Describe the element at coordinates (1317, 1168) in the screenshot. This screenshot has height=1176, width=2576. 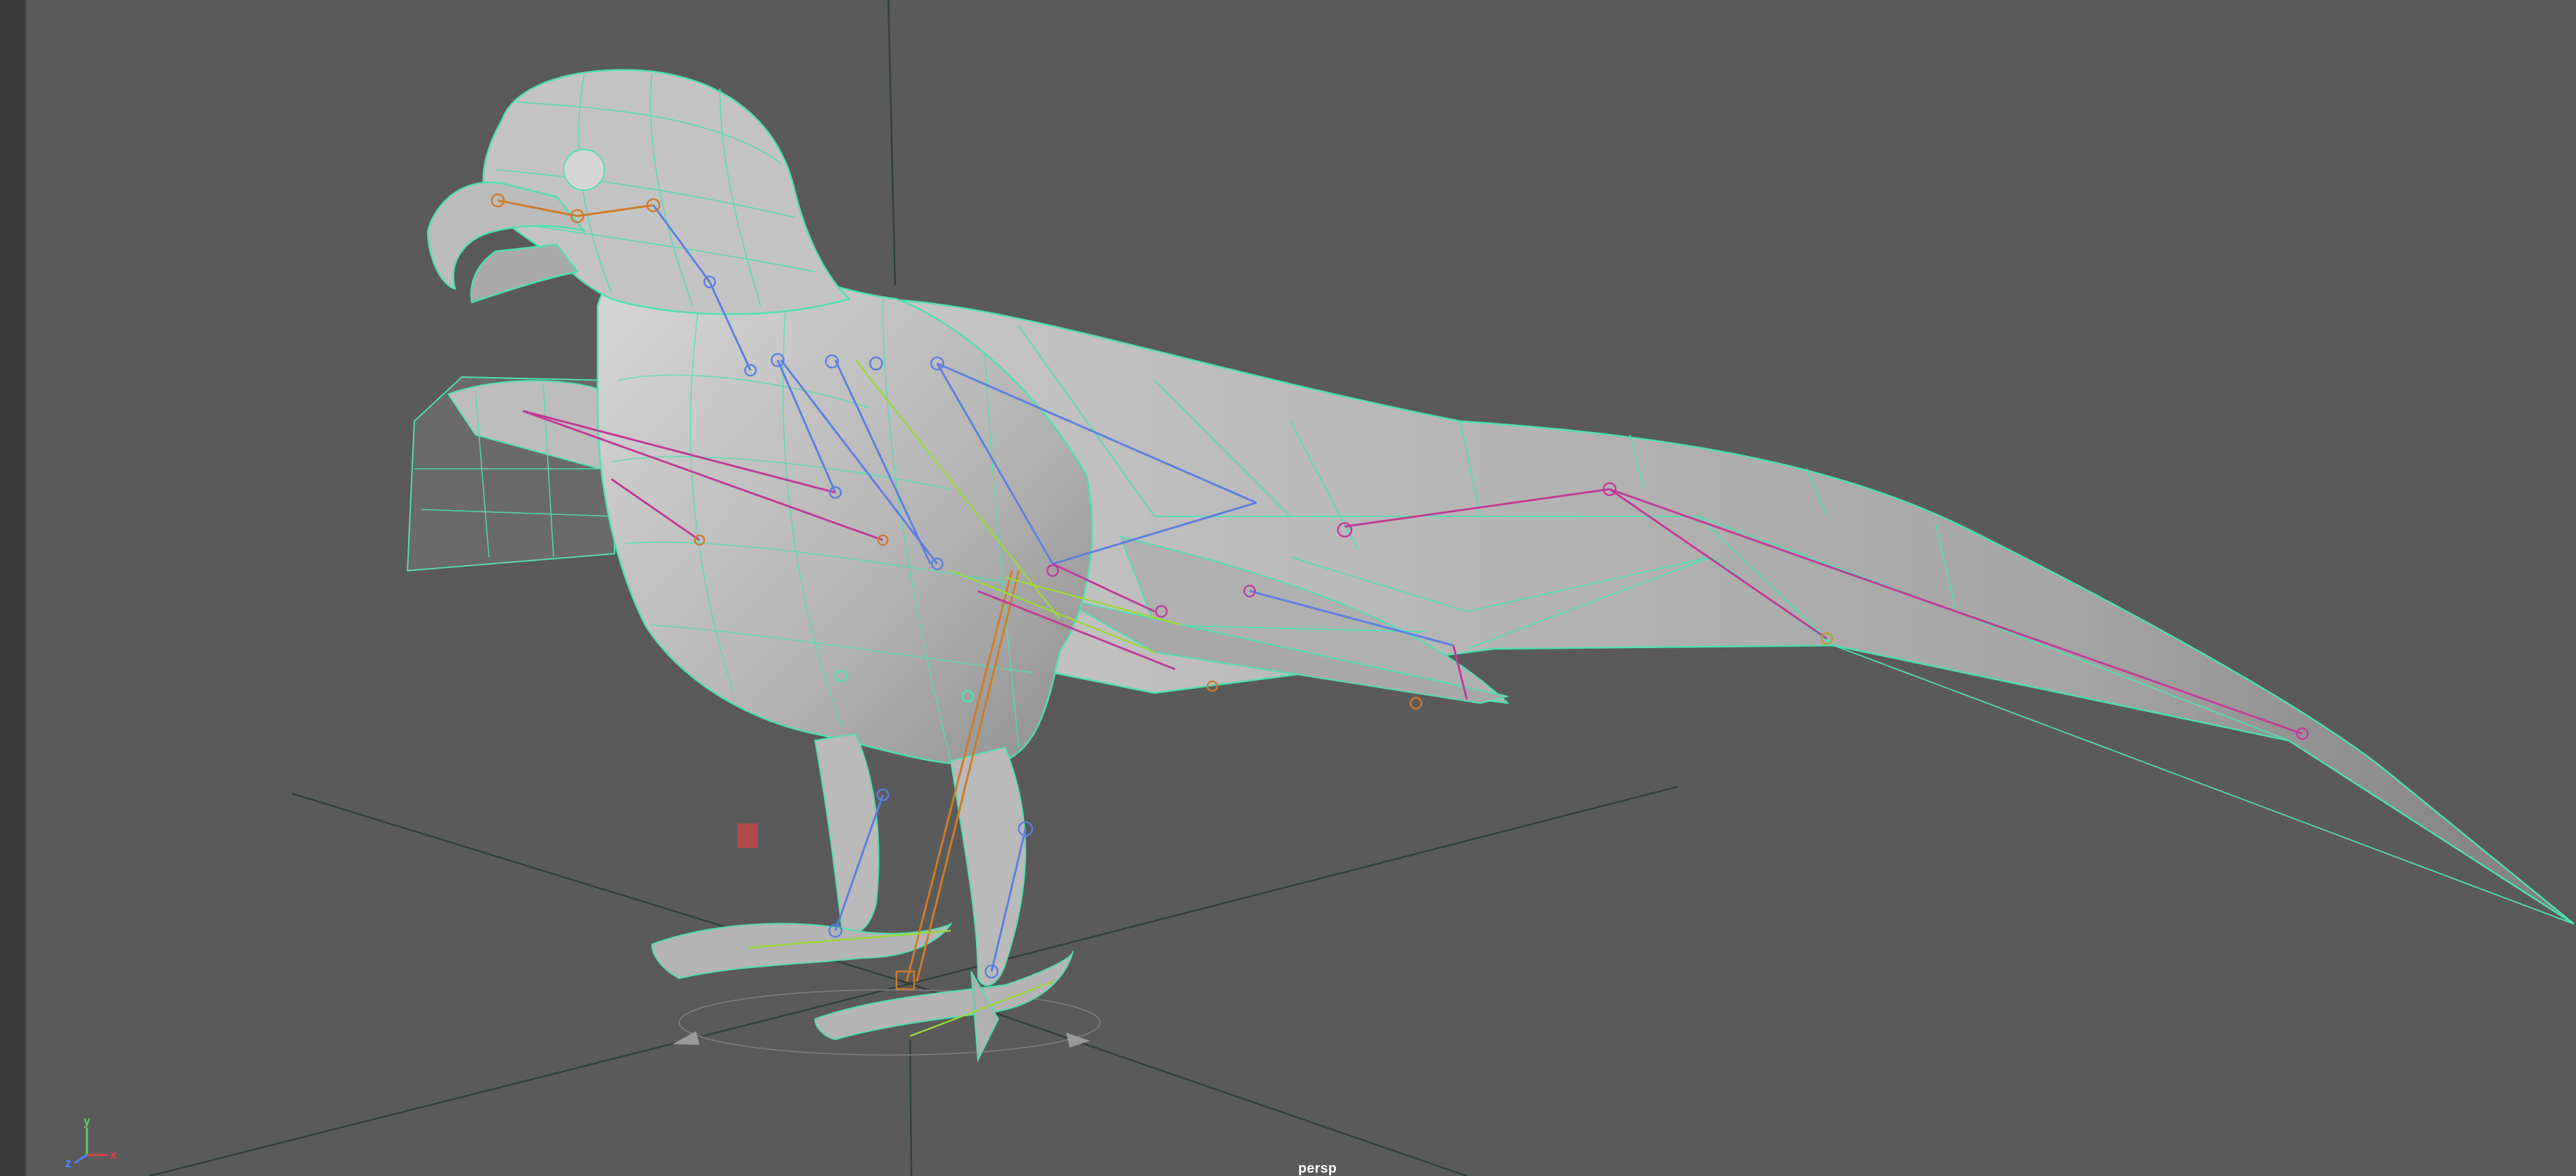
I see `camera-name-label: persp` at that location.